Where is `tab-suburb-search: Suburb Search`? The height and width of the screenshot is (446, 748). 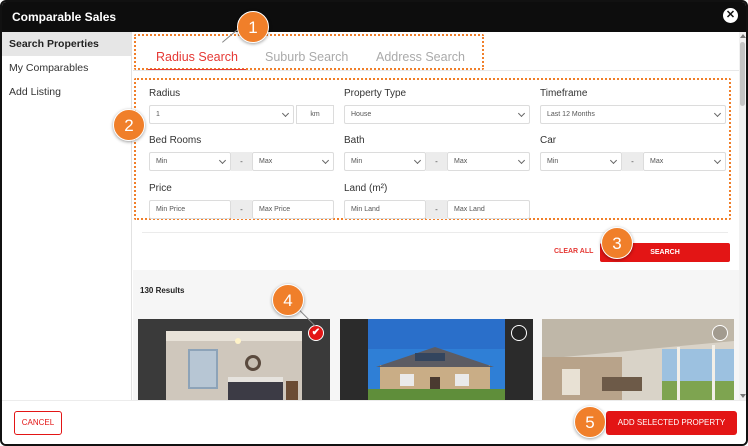 tab-suburb-search: Suburb Search is located at coordinates (306, 57).